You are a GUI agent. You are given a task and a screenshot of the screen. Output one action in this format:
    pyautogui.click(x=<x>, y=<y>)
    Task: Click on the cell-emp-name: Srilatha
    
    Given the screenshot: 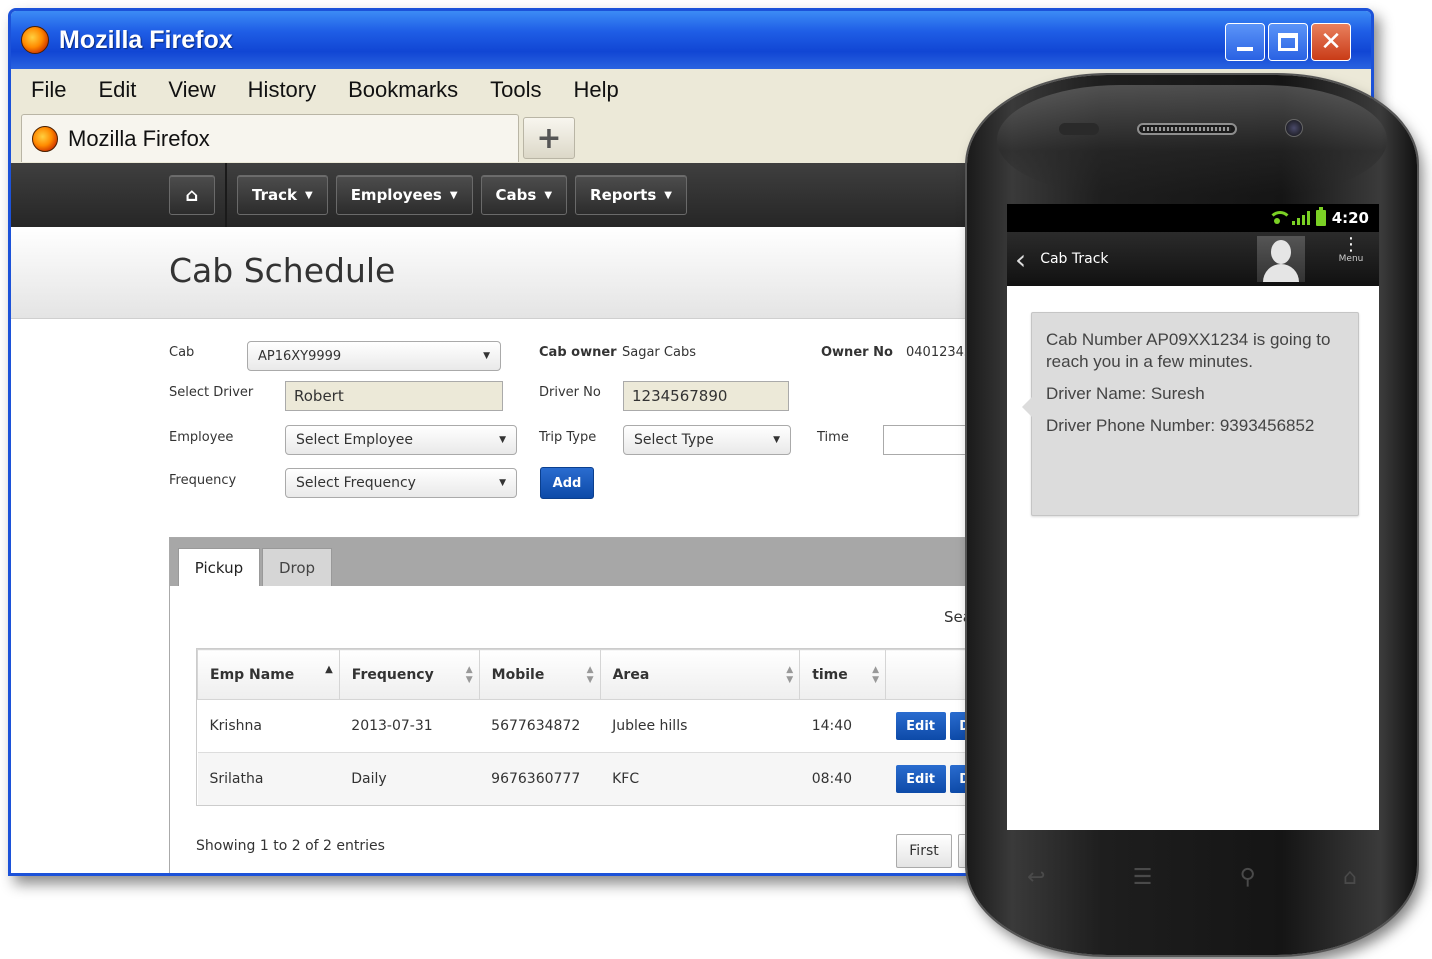 What is the action you would take?
    pyautogui.click(x=268, y=778)
    